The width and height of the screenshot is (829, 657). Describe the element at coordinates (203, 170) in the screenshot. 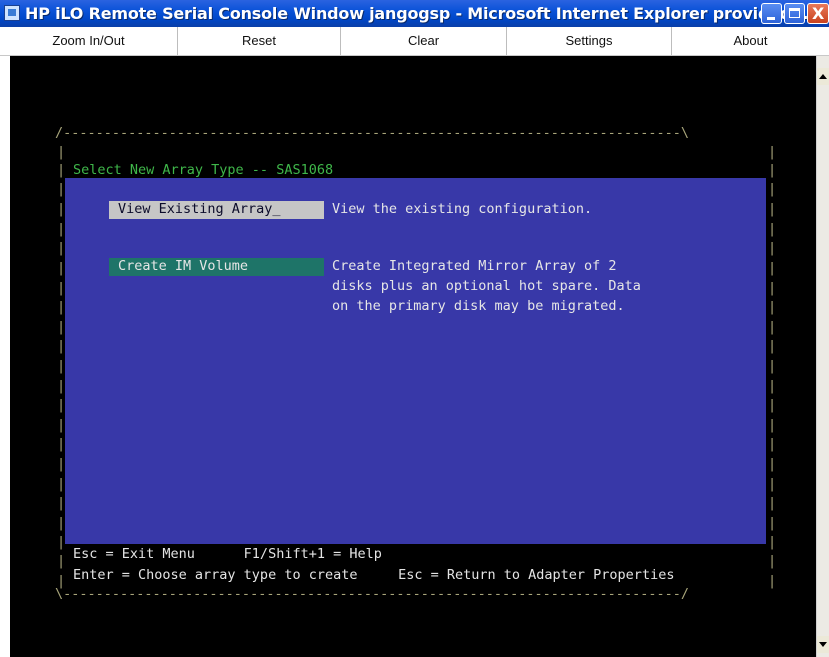

I see `array-type-heading: Select New Array Type -- SAS1068` at that location.